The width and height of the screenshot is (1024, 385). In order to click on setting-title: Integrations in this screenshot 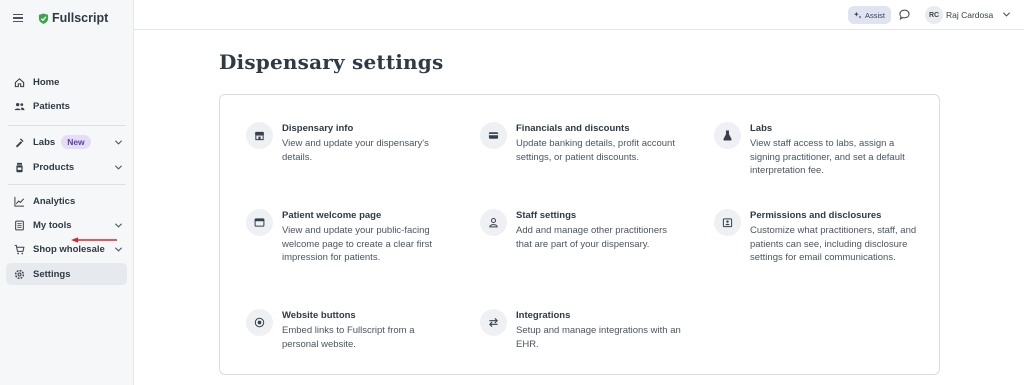, I will do `click(600, 315)`.